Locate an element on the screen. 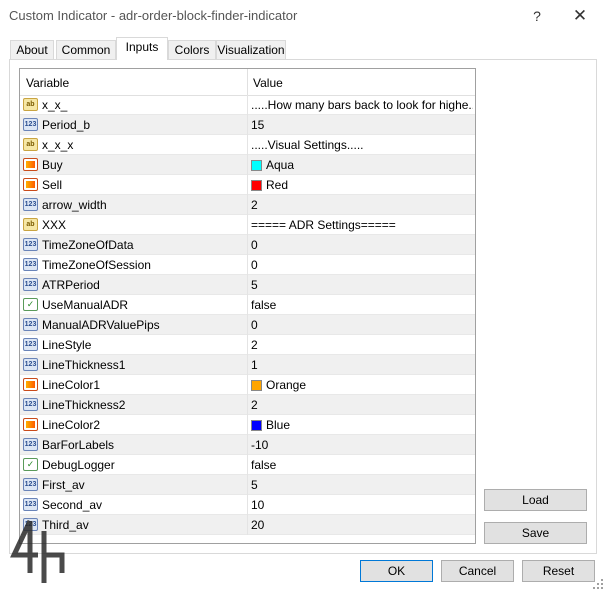 The width and height of the screenshot is (605, 591). variable-name: ATRPeriod is located at coordinates (71, 285).